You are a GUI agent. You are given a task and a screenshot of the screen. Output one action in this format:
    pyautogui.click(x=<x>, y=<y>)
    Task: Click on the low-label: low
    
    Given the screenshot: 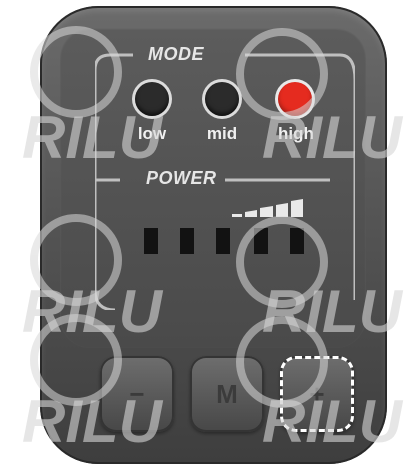 What is the action you would take?
    pyautogui.click(x=152, y=133)
    